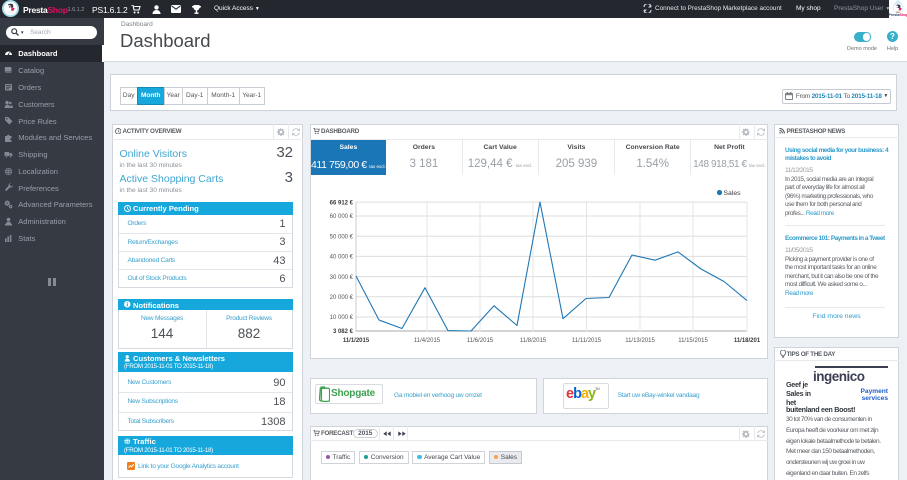 Image resolution: width=907 pixels, height=480 pixels. What do you see at coordinates (342, 278) in the screenshot?
I see `svg-text: 30 000 €` at bounding box center [342, 278].